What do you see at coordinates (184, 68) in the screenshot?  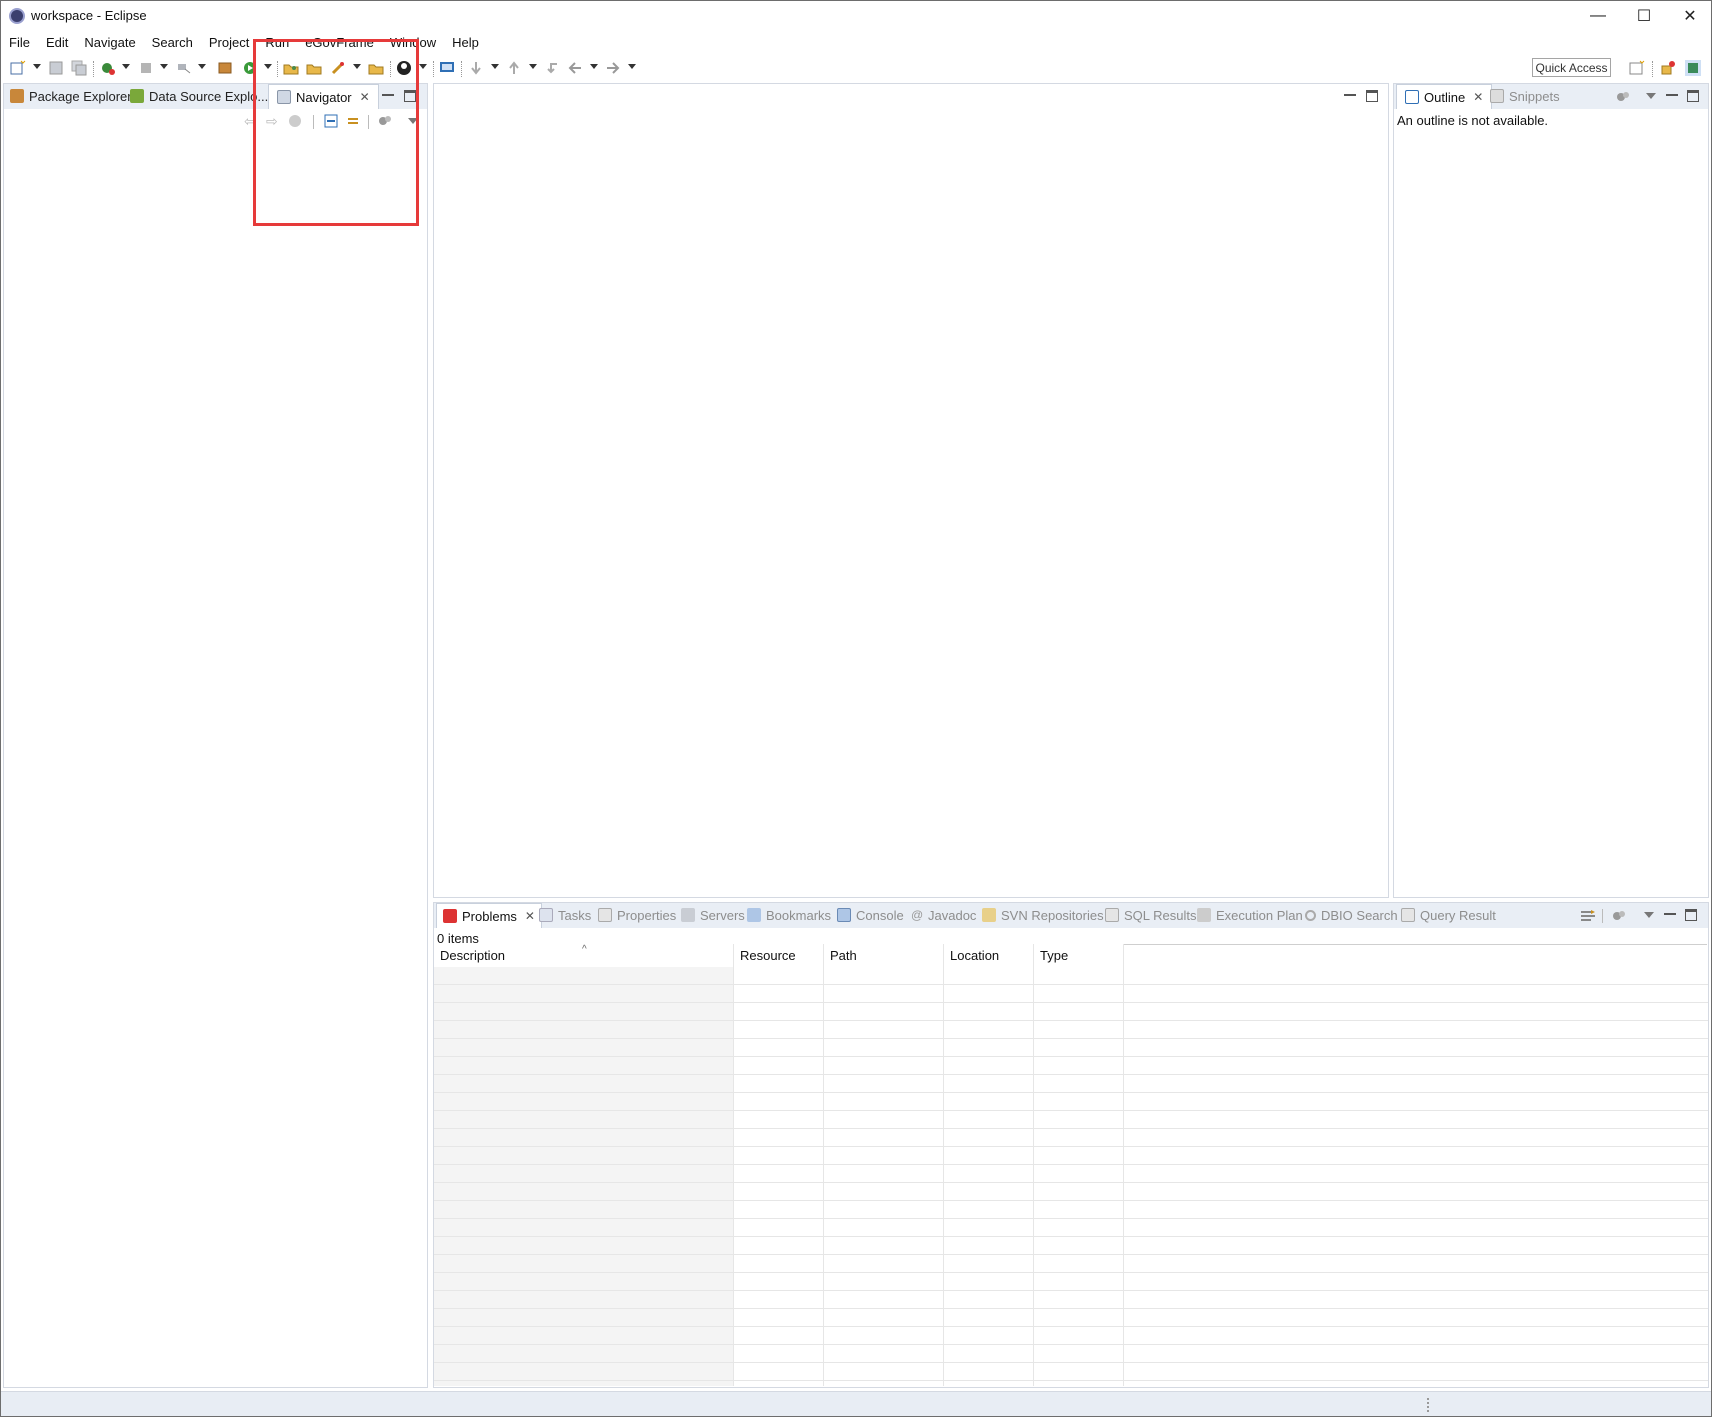 I see `external-tools-icon` at bounding box center [184, 68].